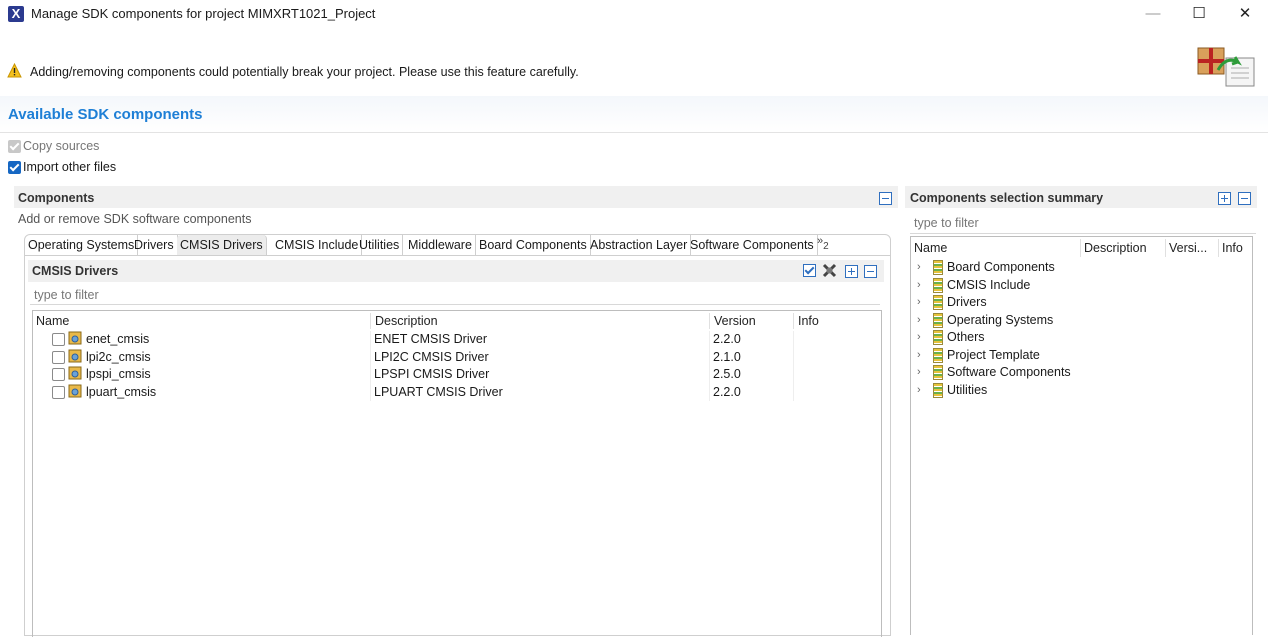 This screenshot has width=1268, height=637. What do you see at coordinates (533, 245) in the screenshot?
I see `tab-board-components: Board Components` at bounding box center [533, 245].